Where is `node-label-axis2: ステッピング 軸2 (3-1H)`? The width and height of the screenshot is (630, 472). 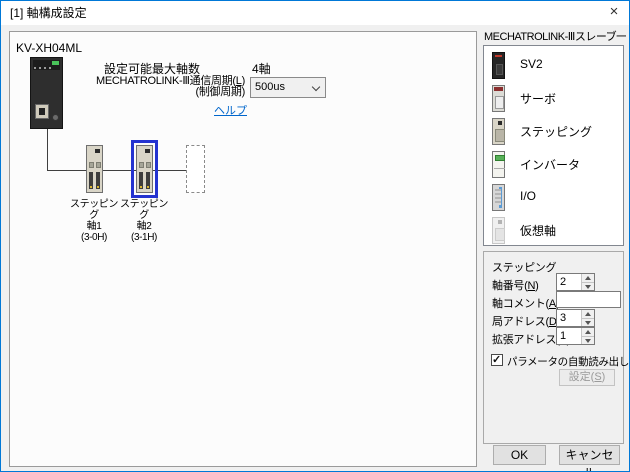
node-label-axis2: ステッピング 軸2 (3-1H) is located at coordinates (144, 221).